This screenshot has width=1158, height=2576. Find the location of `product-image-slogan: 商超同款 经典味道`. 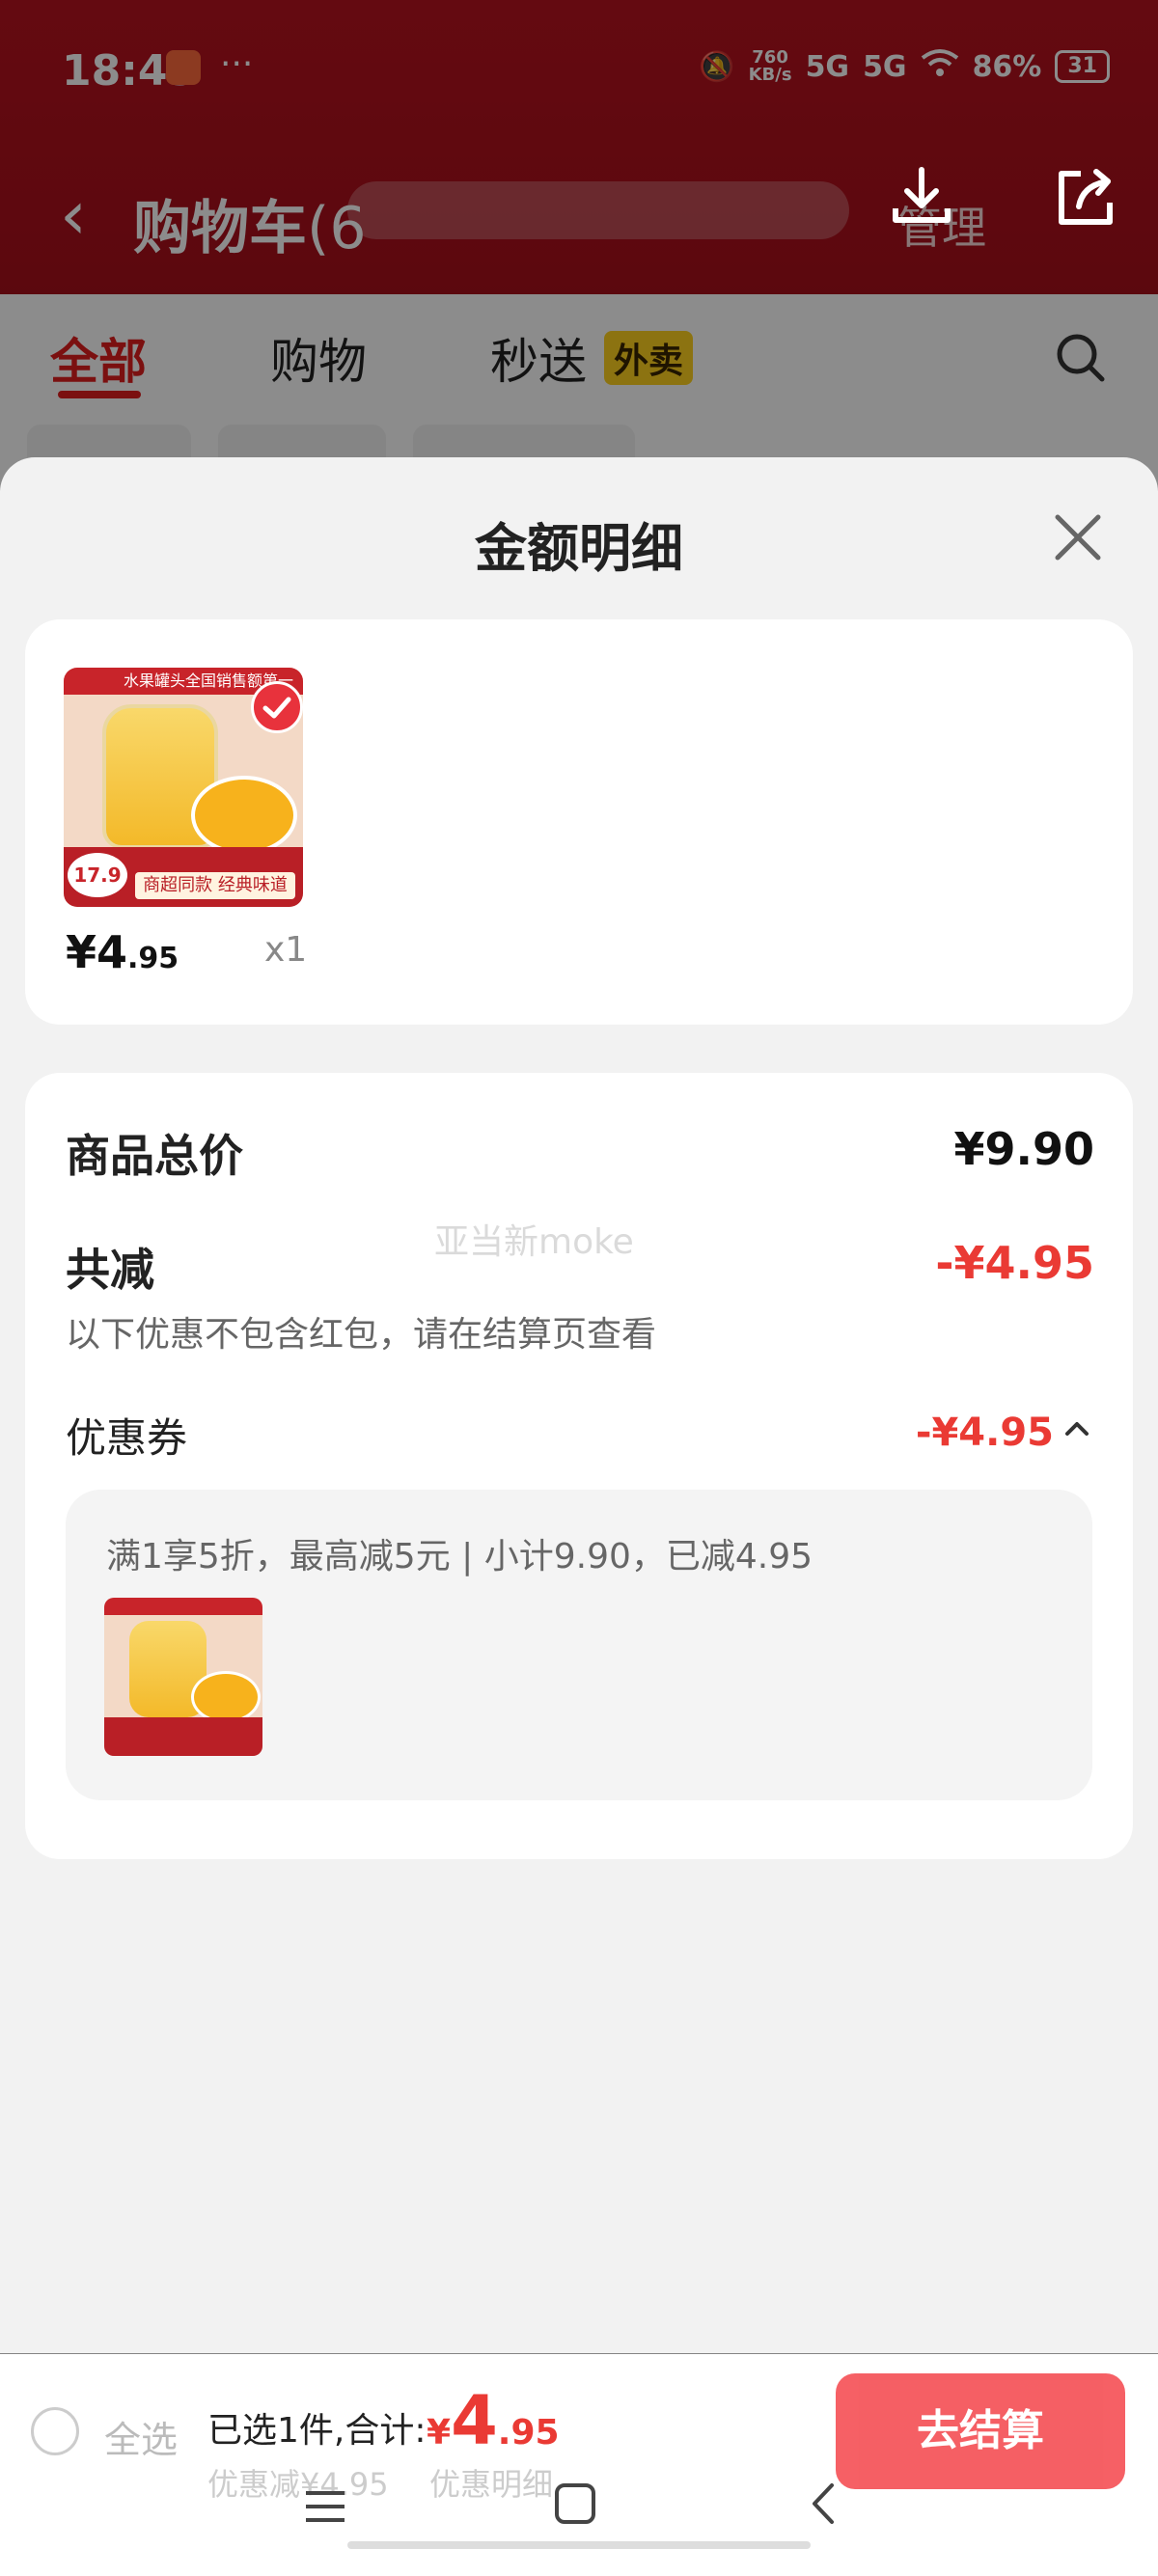

product-image-slogan: 商超同款 经典味道 is located at coordinates (215, 886).